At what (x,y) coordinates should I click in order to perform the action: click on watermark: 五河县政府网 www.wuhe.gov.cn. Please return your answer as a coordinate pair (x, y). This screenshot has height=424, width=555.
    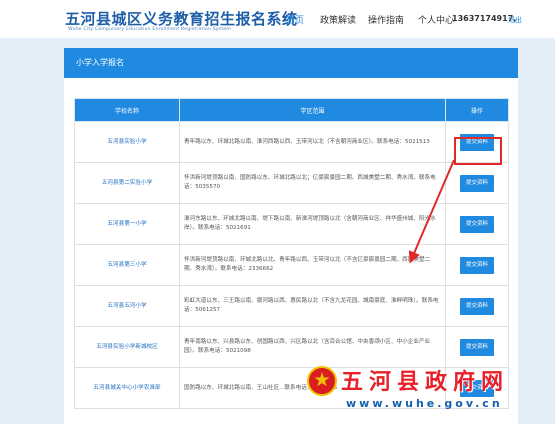
    Looking at the image, I should click on (430, 393).